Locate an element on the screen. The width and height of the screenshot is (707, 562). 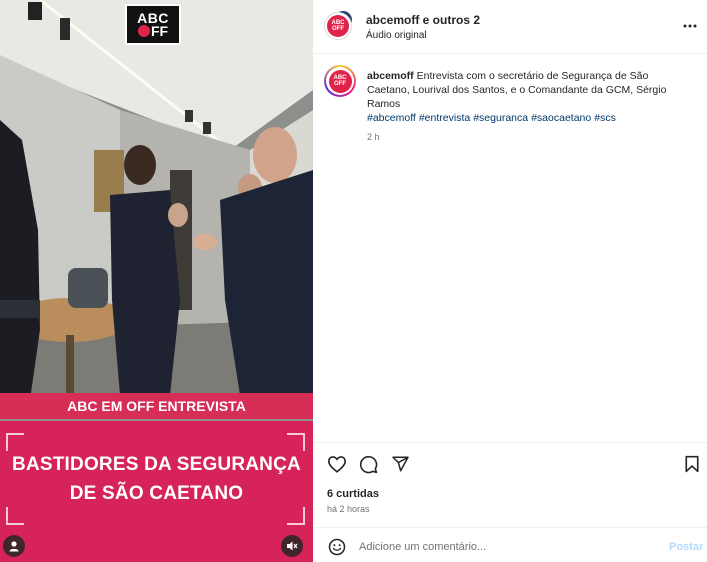
bookmark-icon is located at coordinates (692, 464).